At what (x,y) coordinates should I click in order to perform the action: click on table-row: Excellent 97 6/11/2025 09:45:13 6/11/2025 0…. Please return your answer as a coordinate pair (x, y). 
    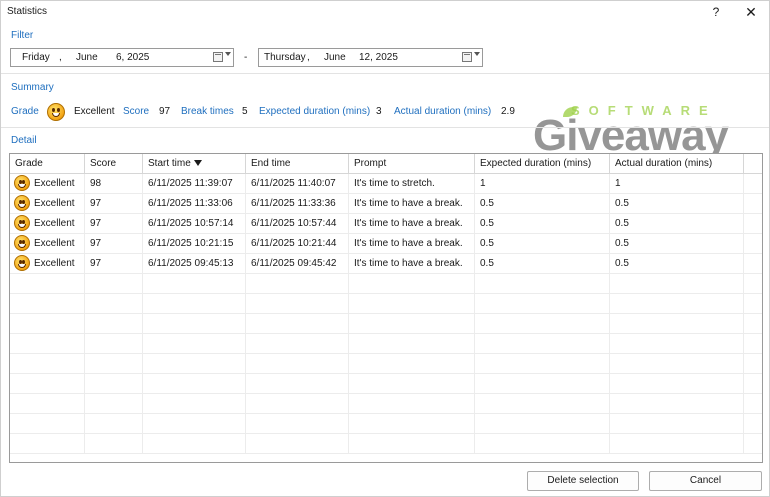
    Looking at the image, I should click on (386, 264).